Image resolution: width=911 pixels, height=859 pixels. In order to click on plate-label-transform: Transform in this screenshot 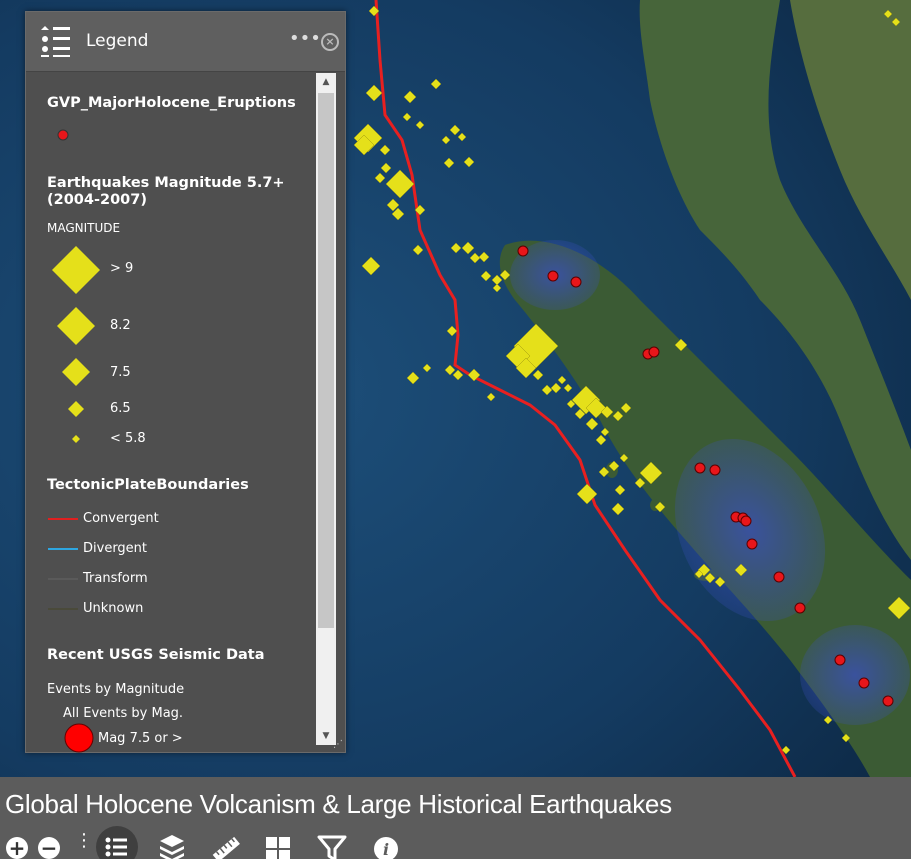, I will do `click(115, 578)`.